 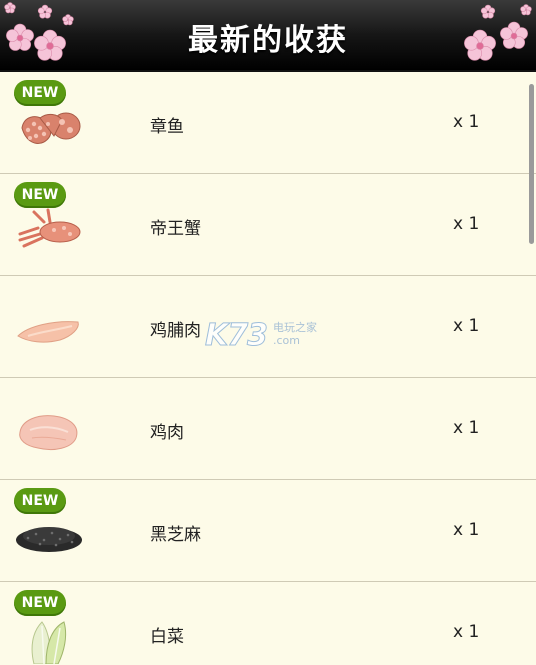 I want to click on scrollbar, so click(x=531, y=164).